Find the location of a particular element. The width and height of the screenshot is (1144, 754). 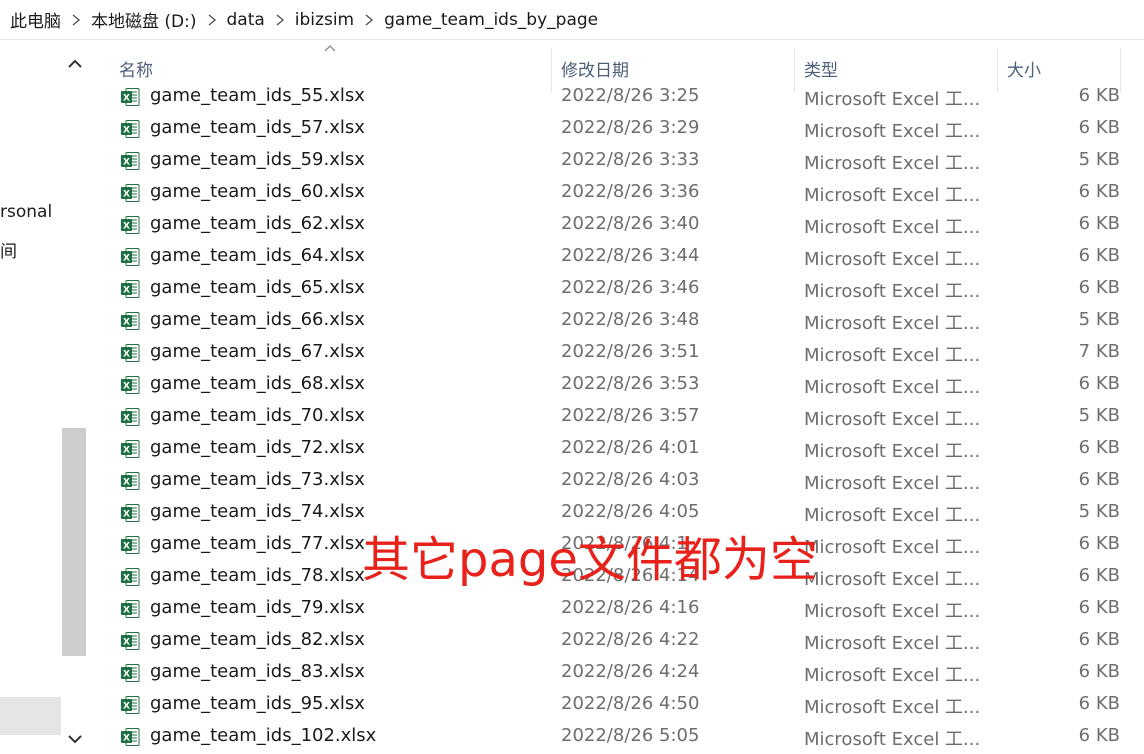

nav-selected-item is located at coordinates (30, 716).